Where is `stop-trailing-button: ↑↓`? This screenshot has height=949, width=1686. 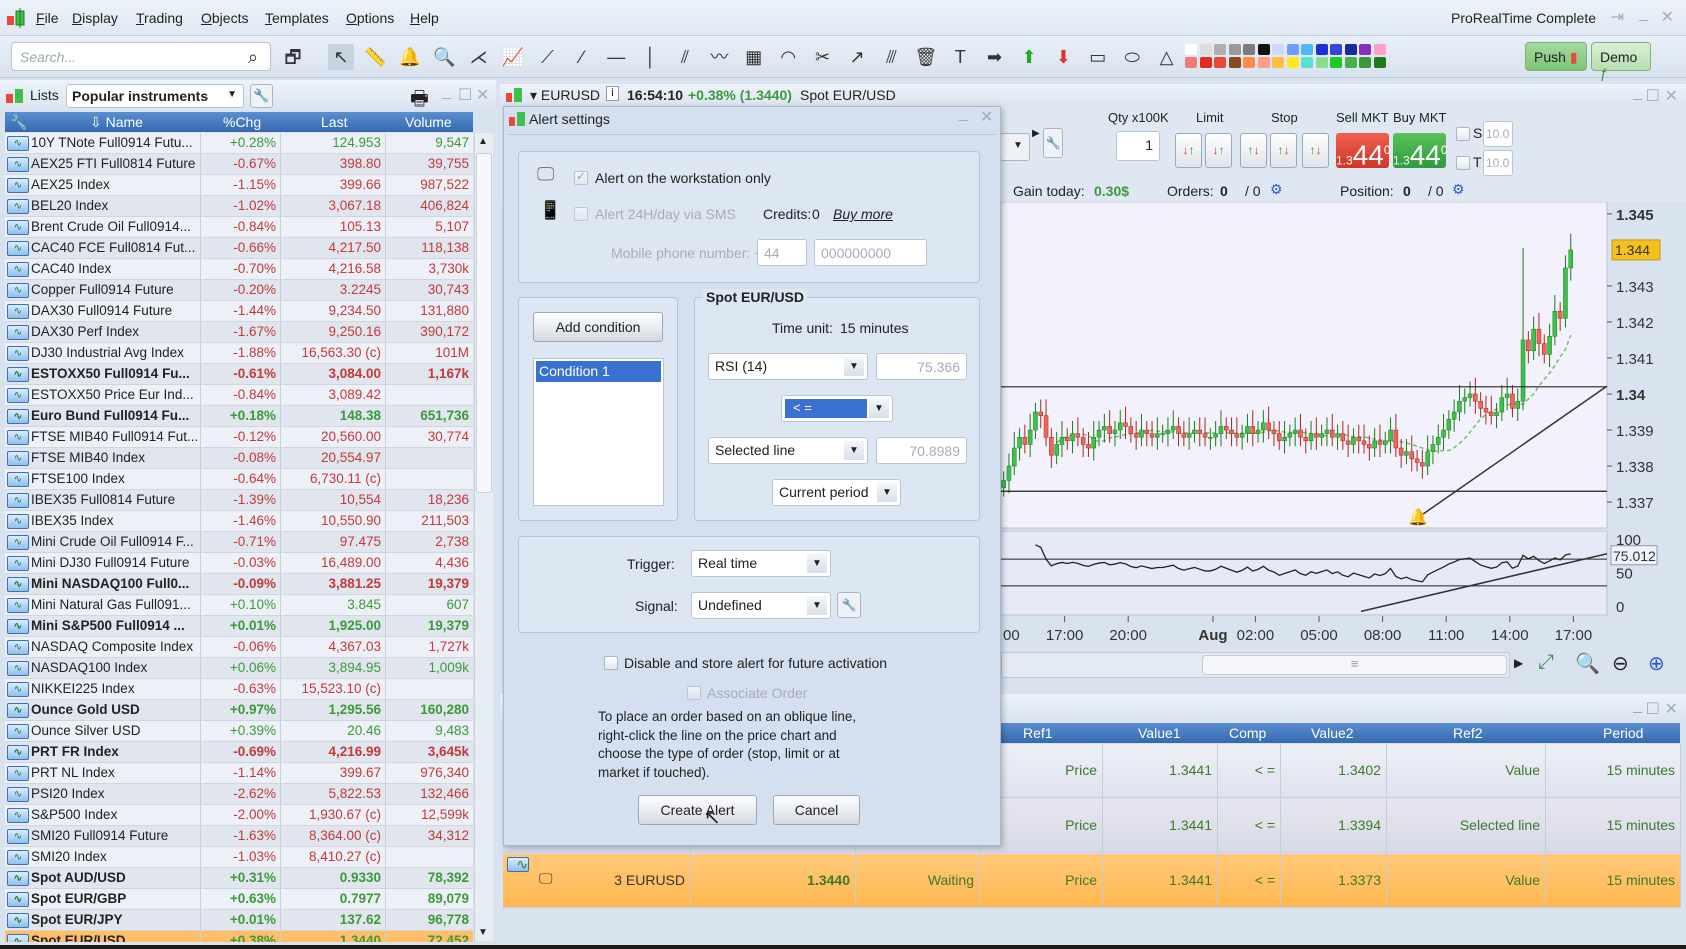
stop-trailing-button: ↑↓ is located at coordinates (1315, 150).